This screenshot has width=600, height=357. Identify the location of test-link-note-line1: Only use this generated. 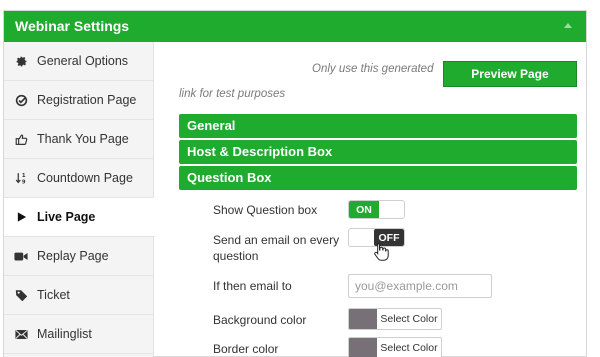
(373, 69).